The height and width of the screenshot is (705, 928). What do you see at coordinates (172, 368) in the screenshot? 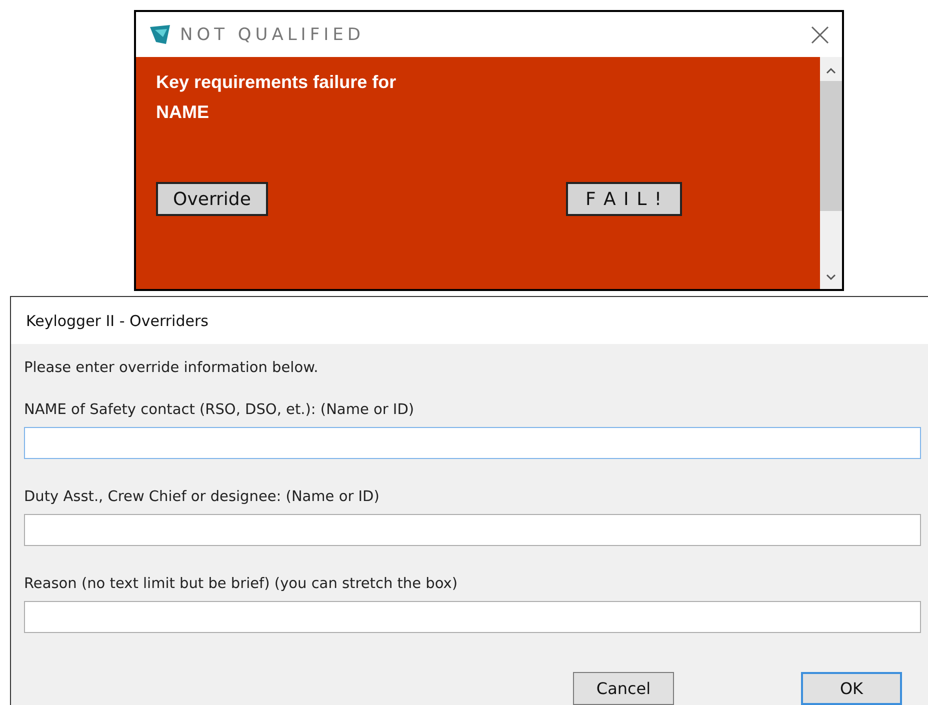
I see `instruction-text: Please enter override information below.` at bounding box center [172, 368].